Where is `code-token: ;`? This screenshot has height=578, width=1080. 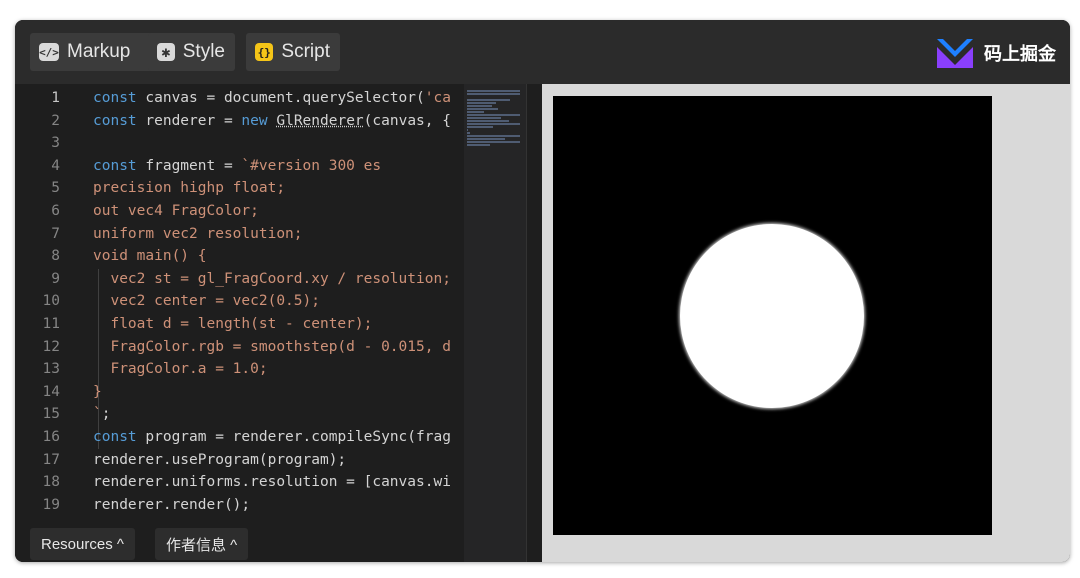 code-token: ; is located at coordinates (106, 414).